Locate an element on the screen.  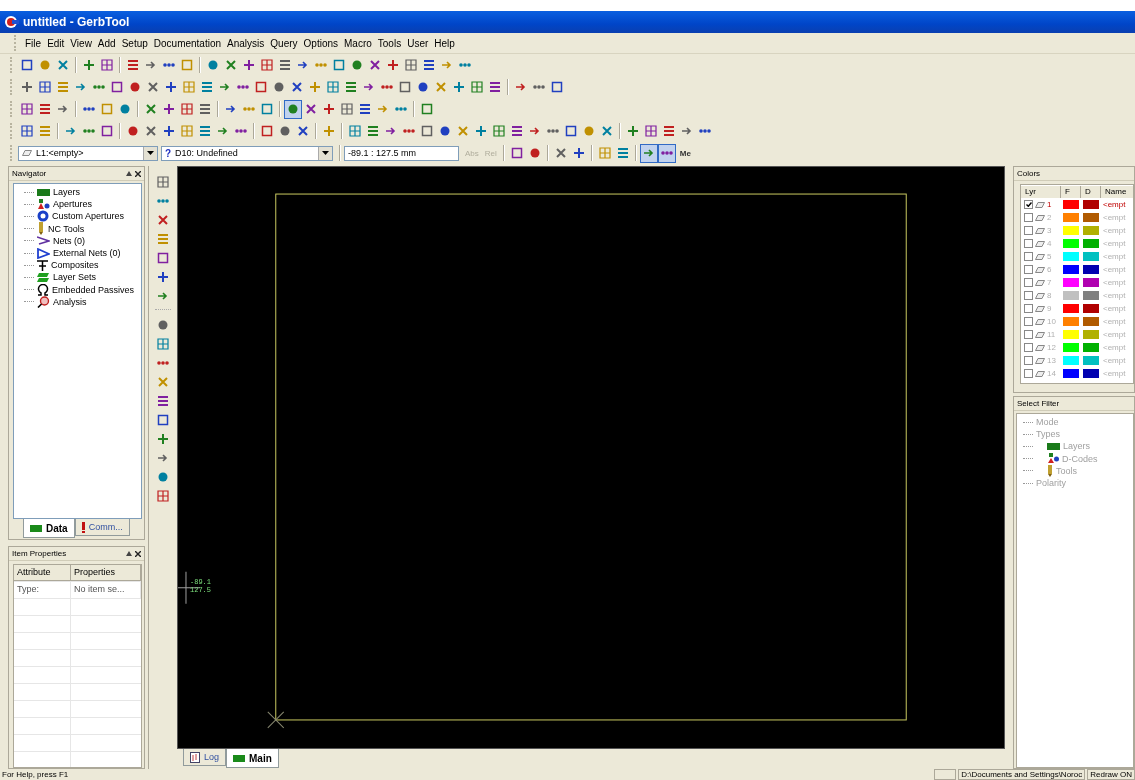
layer-number: 6 is located at coordinates (1049, 269).